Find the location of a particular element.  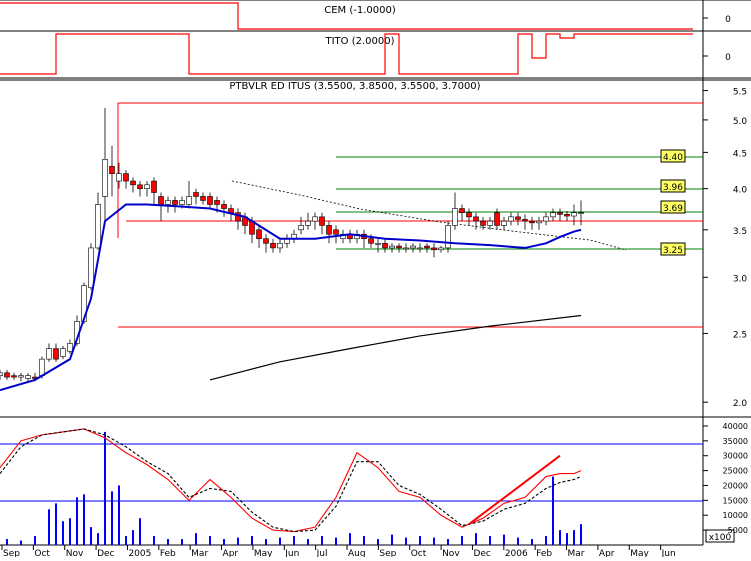

volume-y-tick-label: 5000 is located at coordinates (738, 530).